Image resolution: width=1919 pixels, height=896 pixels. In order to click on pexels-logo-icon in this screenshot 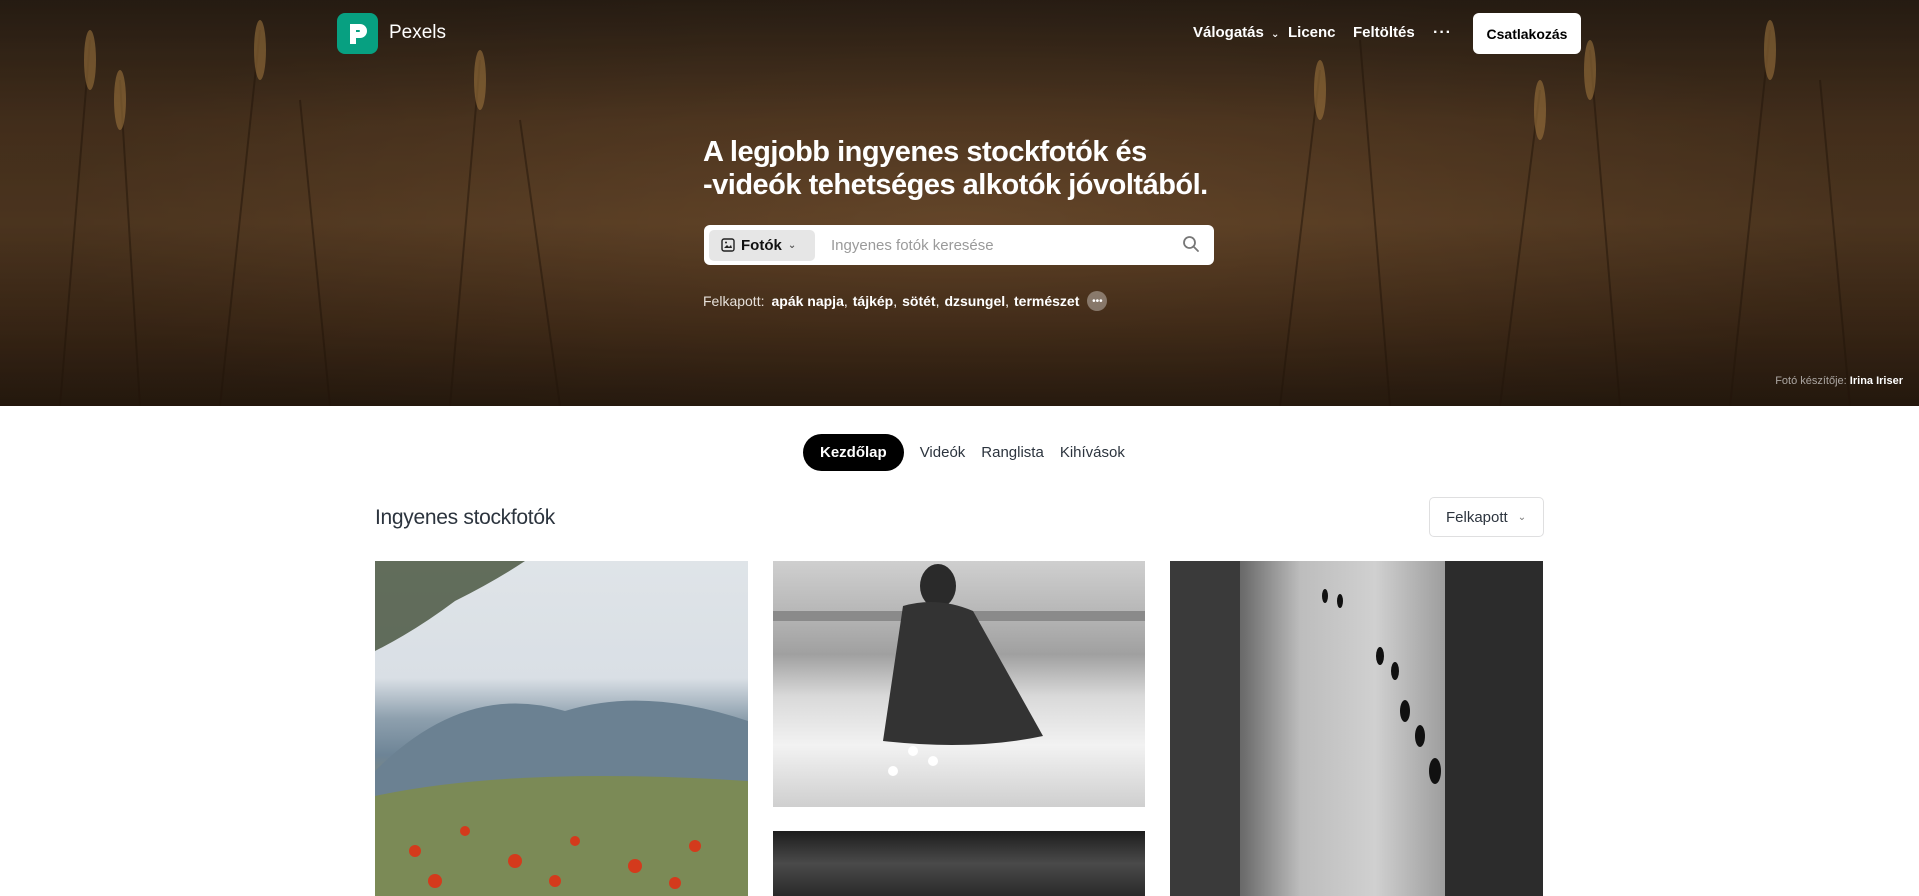, I will do `click(357, 33)`.